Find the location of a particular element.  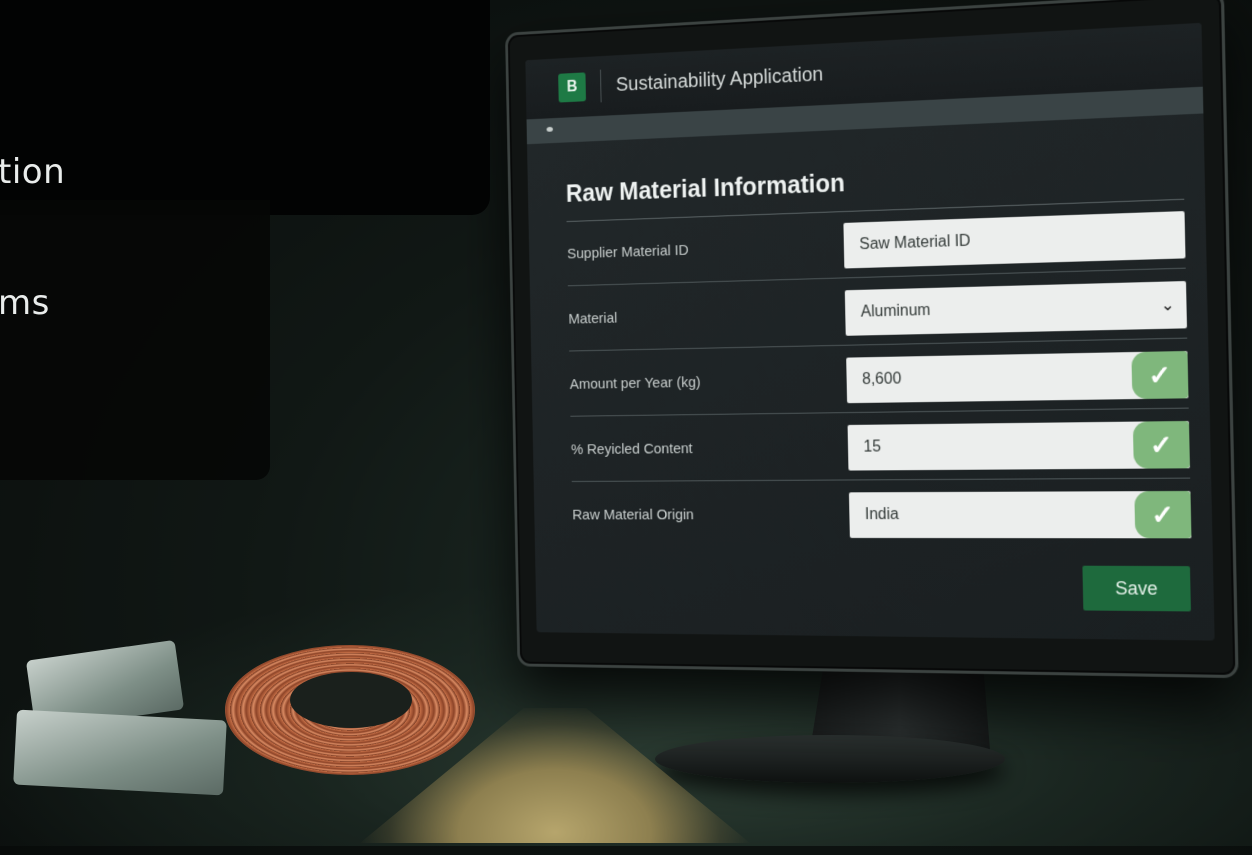

field-value: 8,600 is located at coordinates (881, 379).